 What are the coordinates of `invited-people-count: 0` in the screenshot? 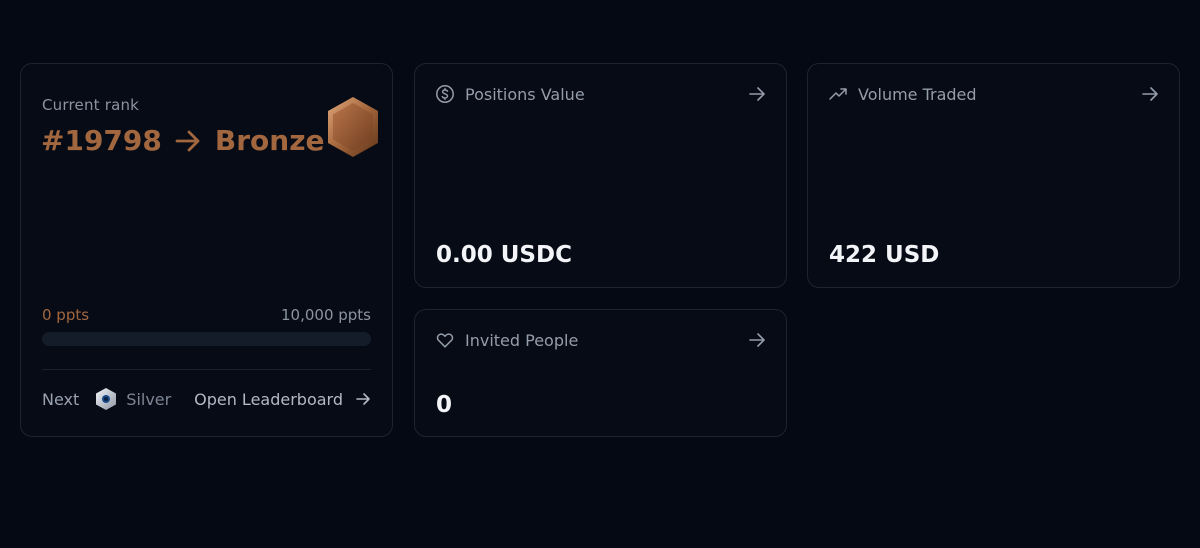 It's located at (444, 405).